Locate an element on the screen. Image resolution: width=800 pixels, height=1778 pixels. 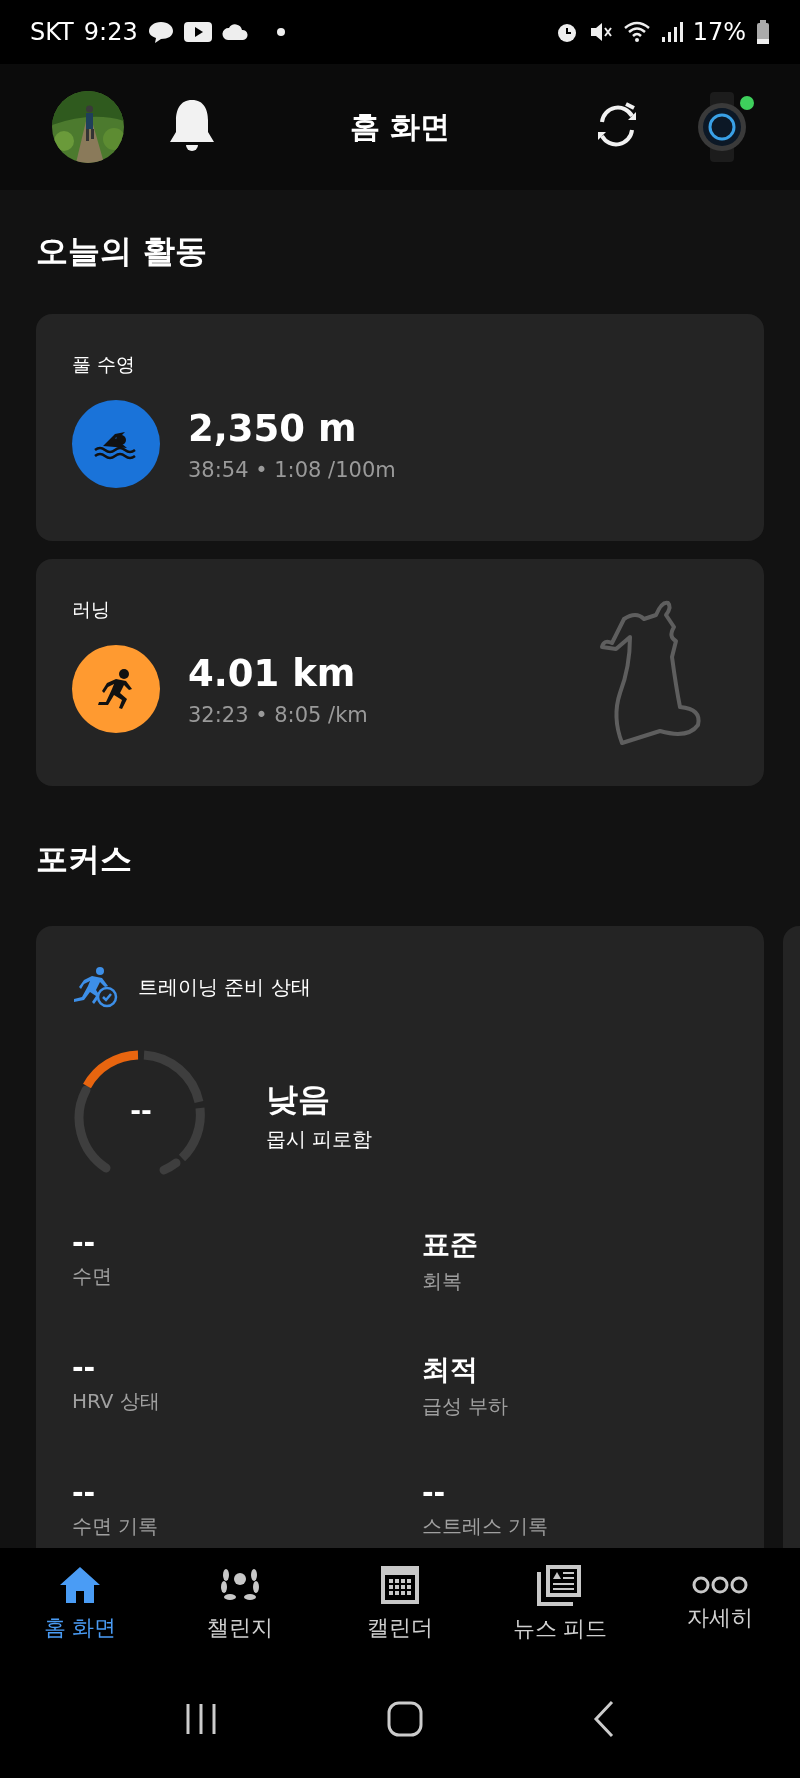
recents-icon is located at coordinates (201, 1719).